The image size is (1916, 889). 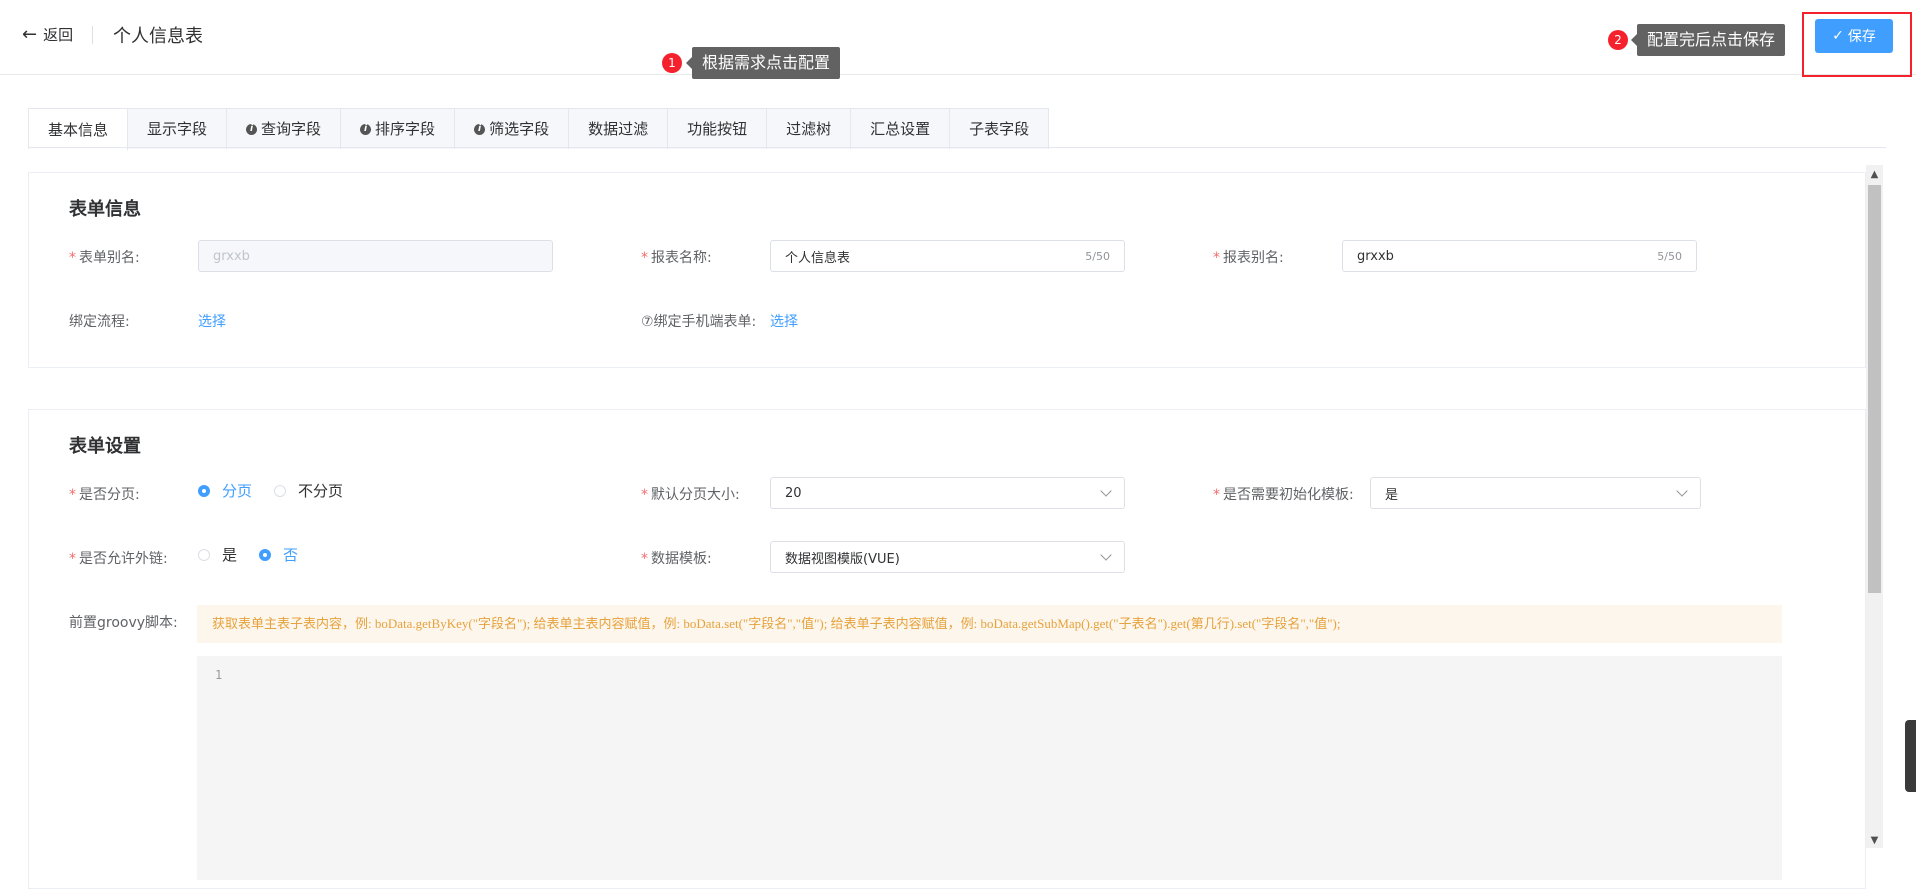 What do you see at coordinates (784, 321) in the screenshot?
I see `bind-mobile-select-link: 选择` at bounding box center [784, 321].